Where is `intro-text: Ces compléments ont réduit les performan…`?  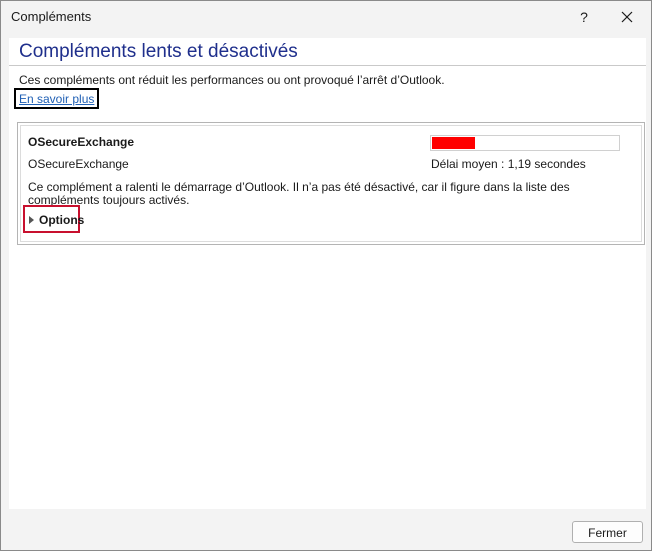
intro-text: Ces compléments ont réduit les performan… is located at coordinates (232, 80).